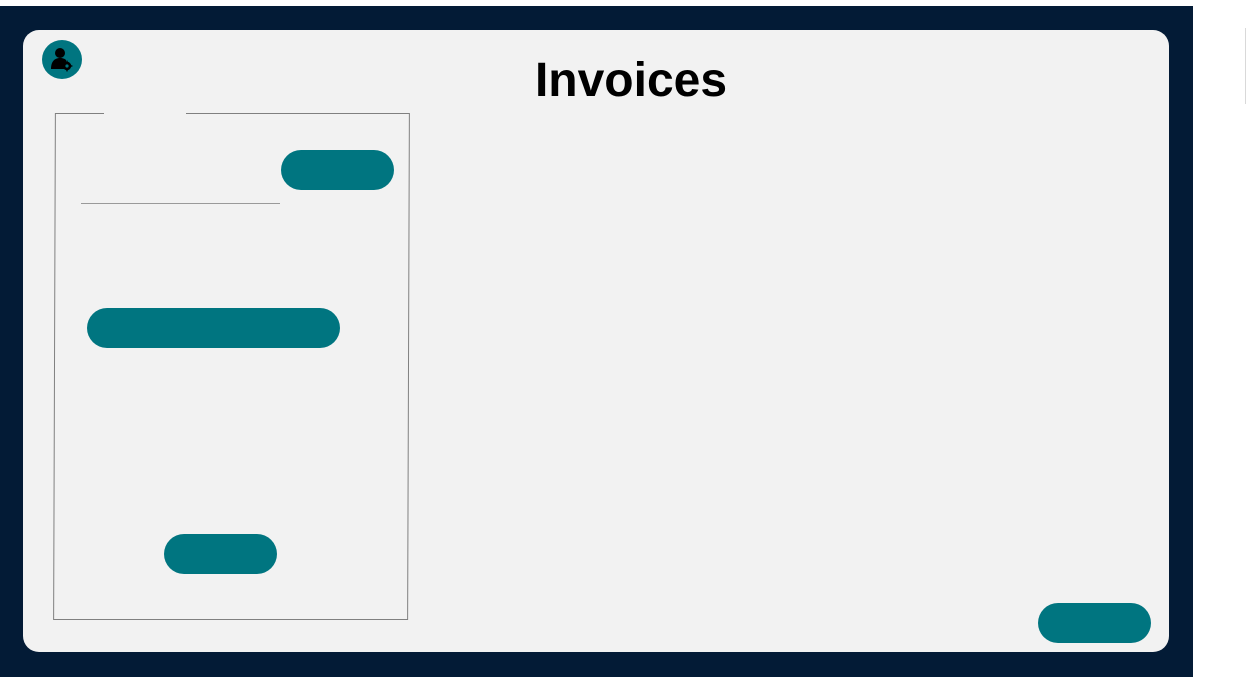 The image size is (1247, 677). I want to click on group-box-legend, so click(145, 113).